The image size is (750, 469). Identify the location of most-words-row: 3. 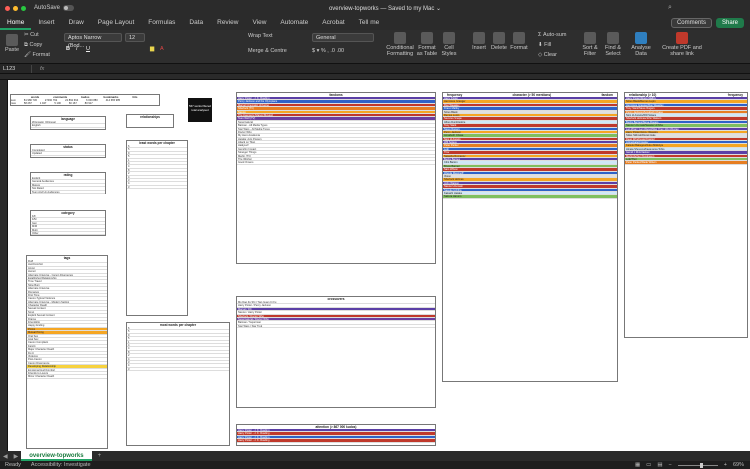
(178, 370).